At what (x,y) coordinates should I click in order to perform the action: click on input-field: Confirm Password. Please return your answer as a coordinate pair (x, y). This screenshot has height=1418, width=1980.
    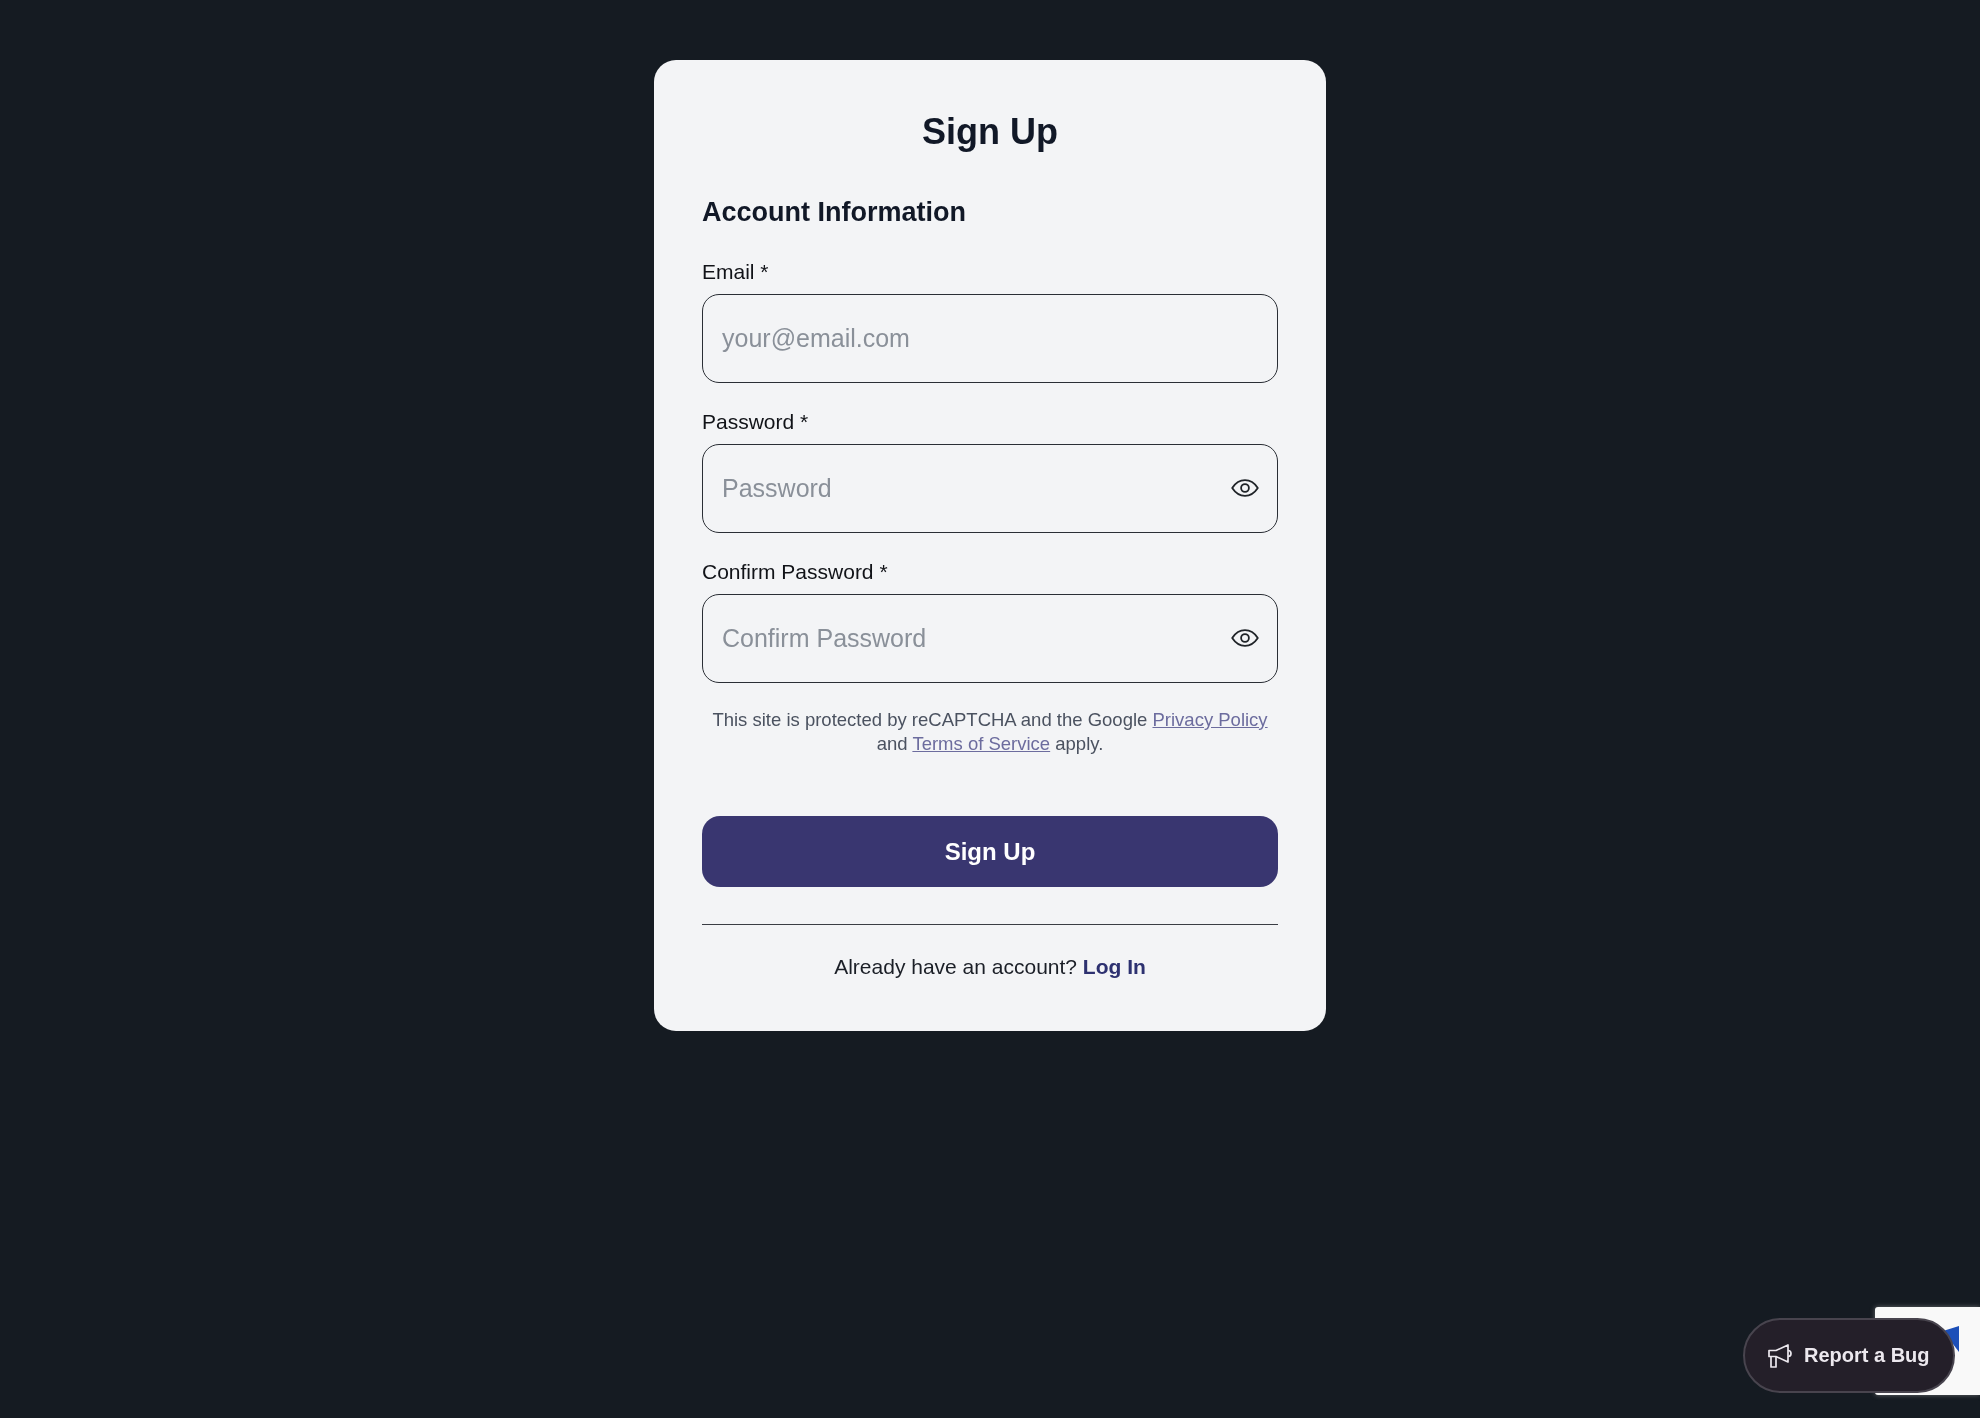
    Looking at the image, I should click on (990, 638).